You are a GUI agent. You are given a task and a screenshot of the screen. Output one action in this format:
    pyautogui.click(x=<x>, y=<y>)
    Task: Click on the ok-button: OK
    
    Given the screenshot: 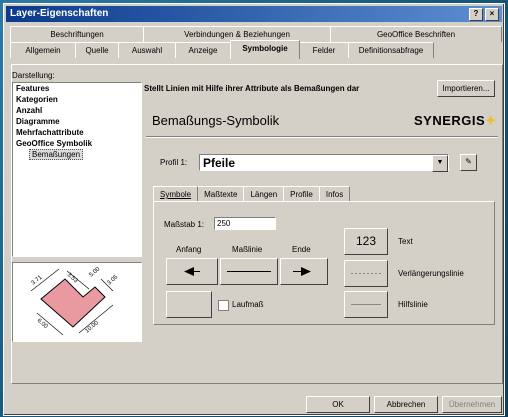 What is the action you would take?
    pyautogui.click(x=338, y=404)
    